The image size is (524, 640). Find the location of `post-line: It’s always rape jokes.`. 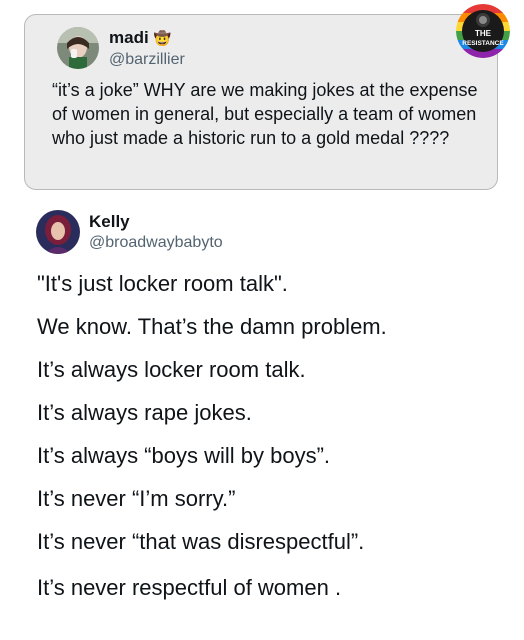

post-line: It’s always rape jokes. is located at coordinates (144, 412).